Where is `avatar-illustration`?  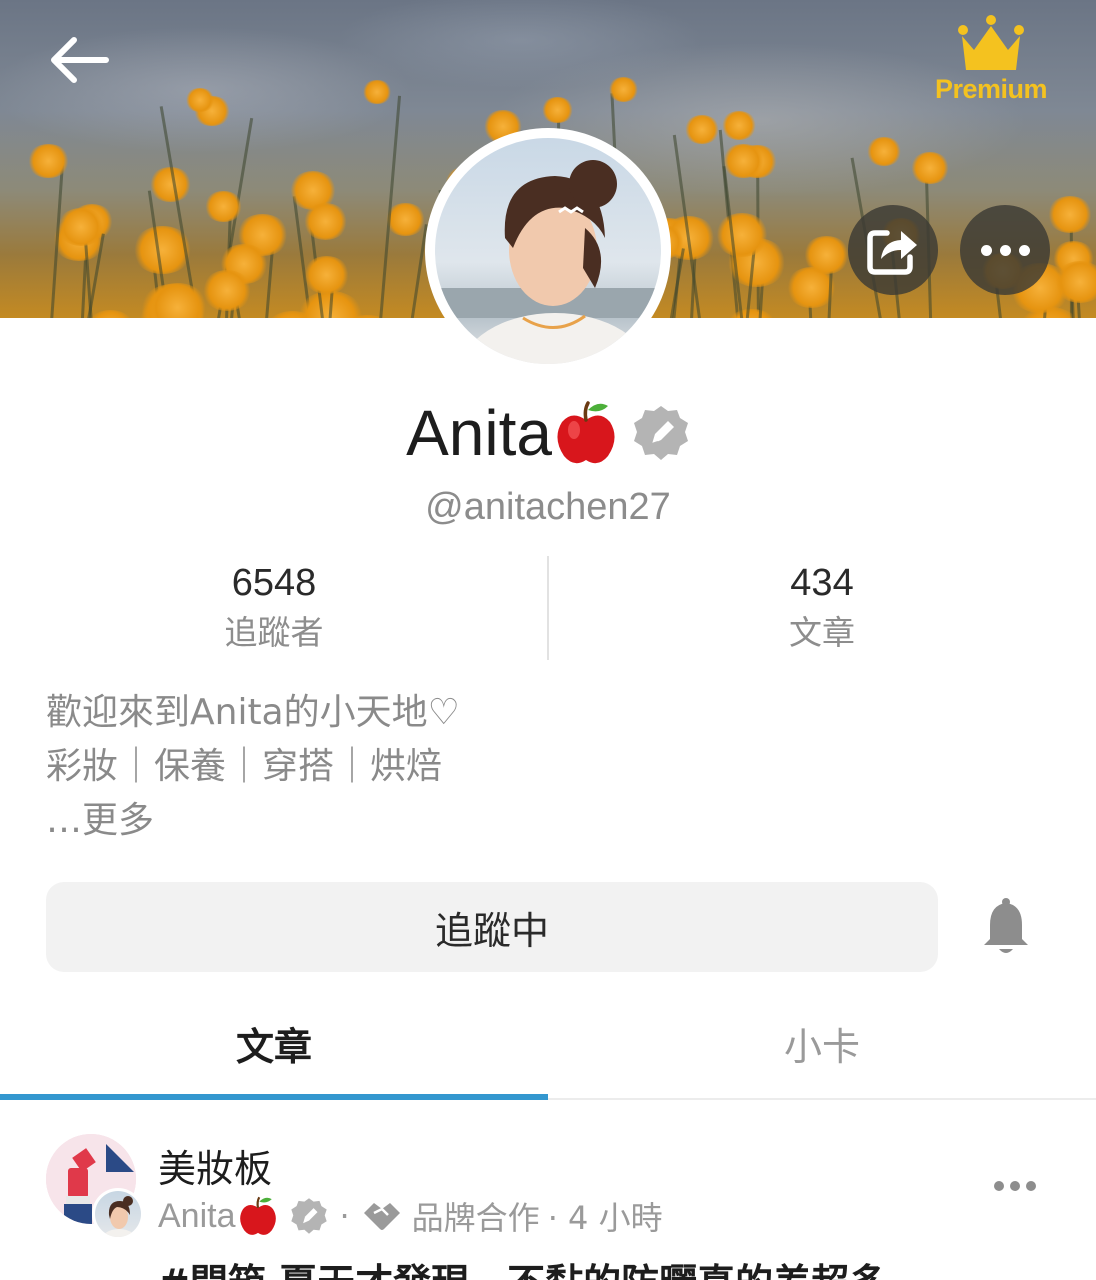 avatar-illustration is located at coordinates (548, 262).